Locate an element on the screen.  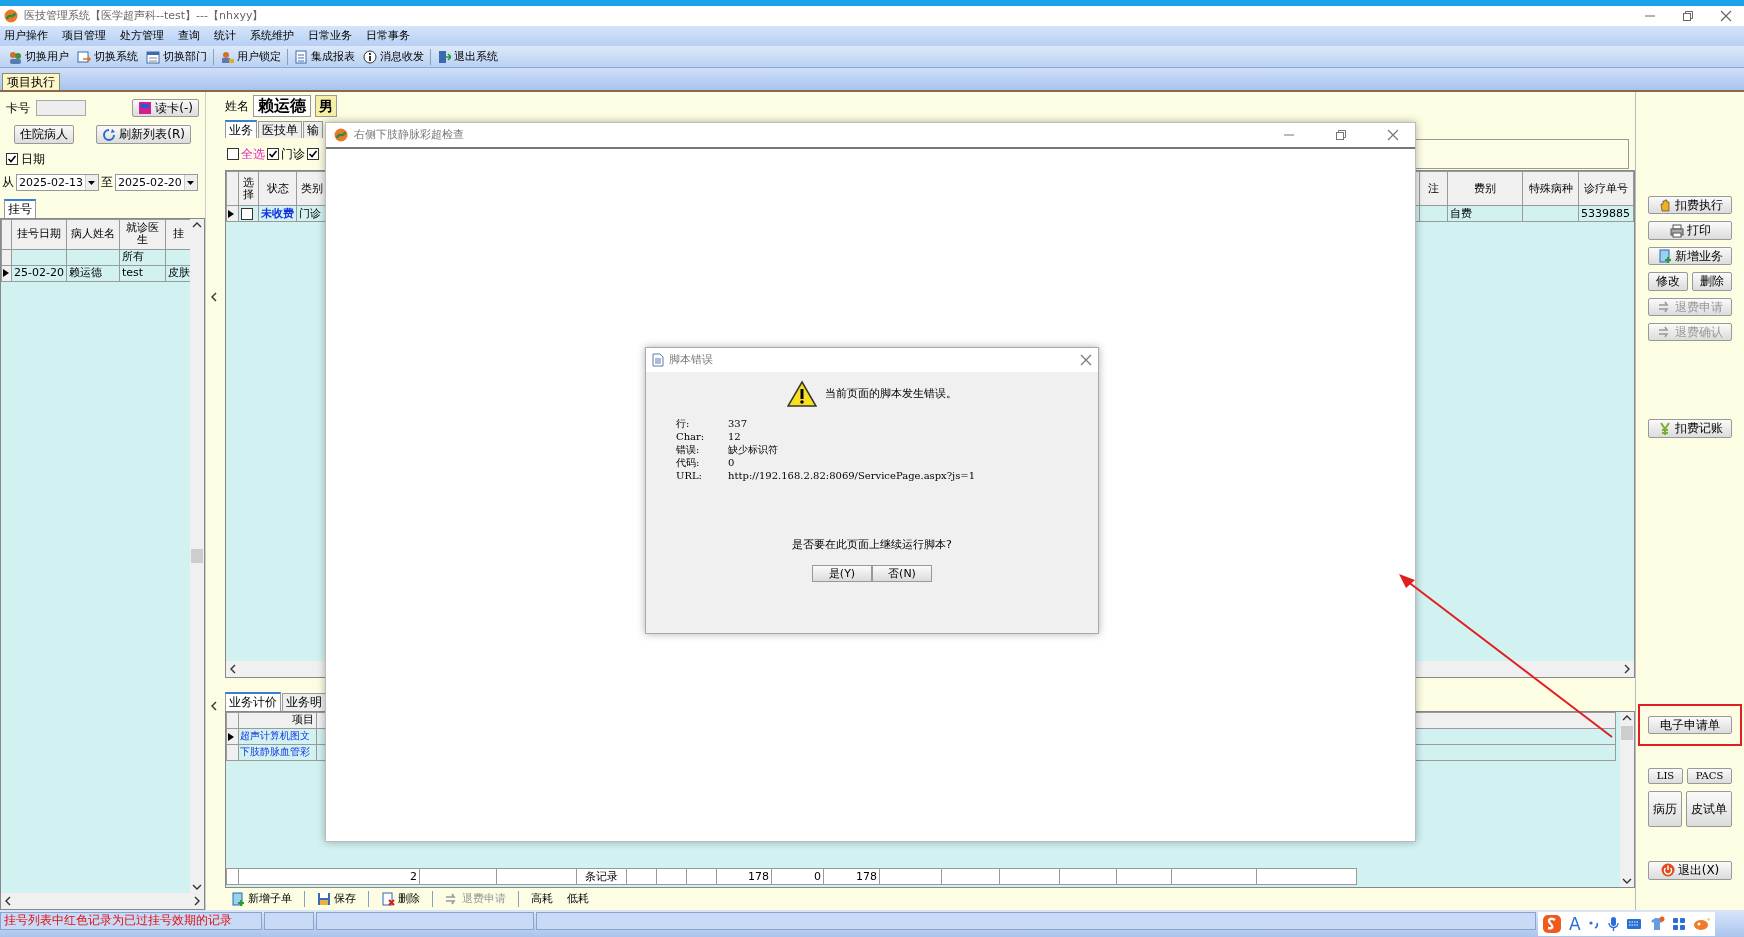
menu-item: 日常业务 is located at coordinates (330, 36).